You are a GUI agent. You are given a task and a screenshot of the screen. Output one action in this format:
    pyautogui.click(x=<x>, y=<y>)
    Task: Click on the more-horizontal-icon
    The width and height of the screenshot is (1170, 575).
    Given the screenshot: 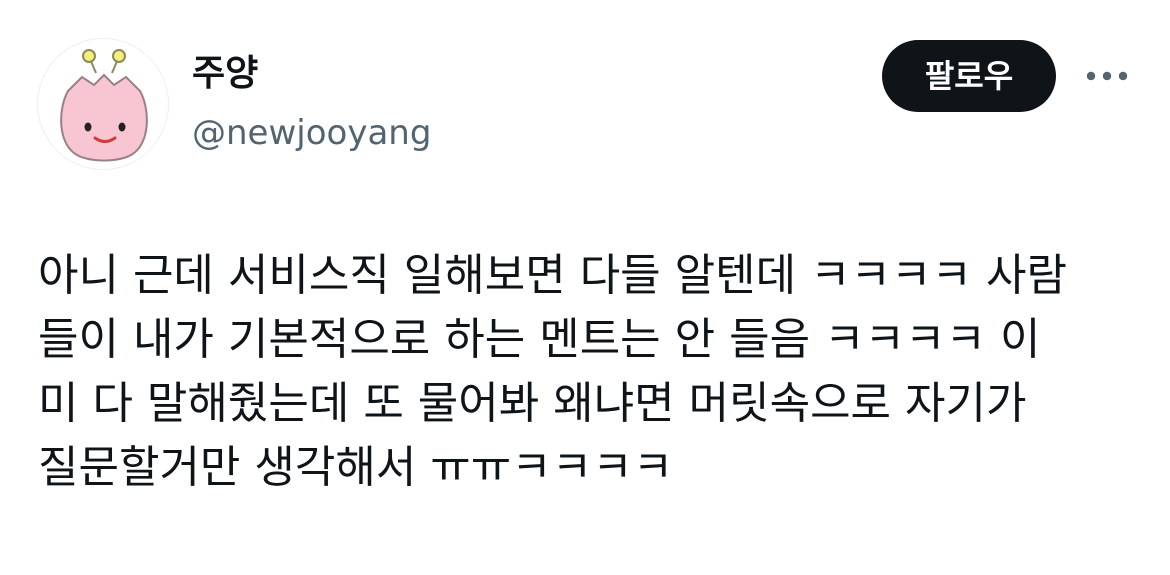 What is the action you would take?
    pyautogui.click(x=1107, y=76)
    